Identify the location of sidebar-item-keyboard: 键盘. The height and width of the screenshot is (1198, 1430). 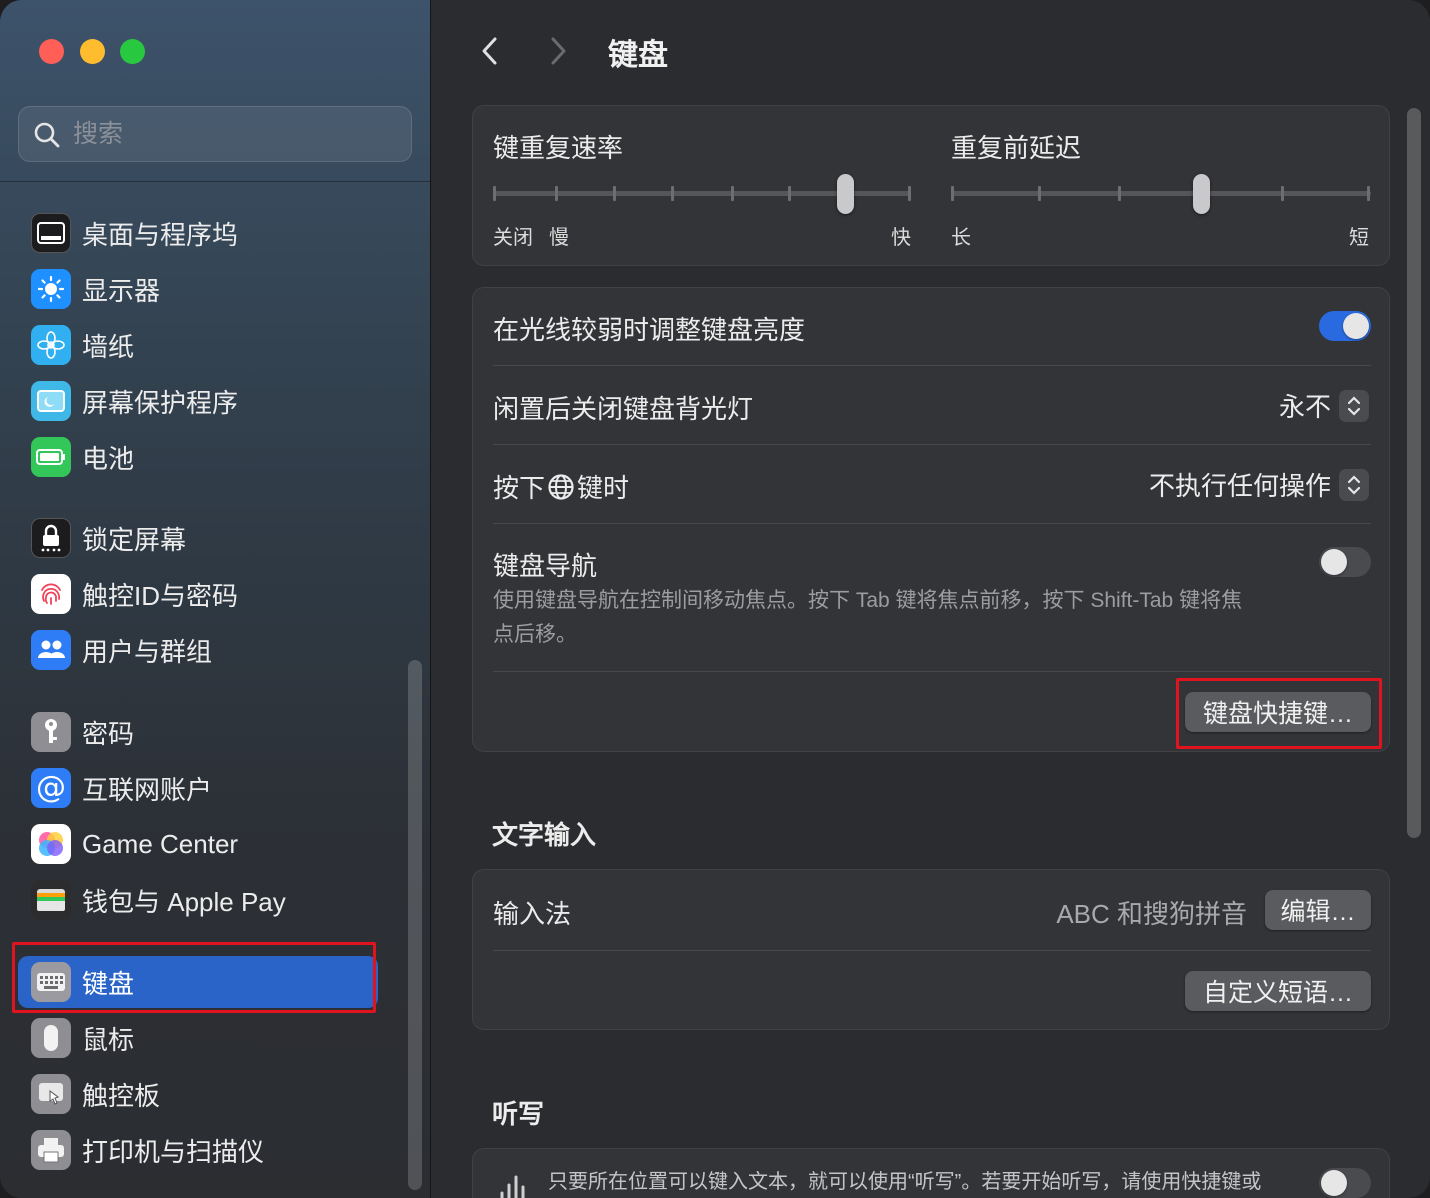
(198, 982).